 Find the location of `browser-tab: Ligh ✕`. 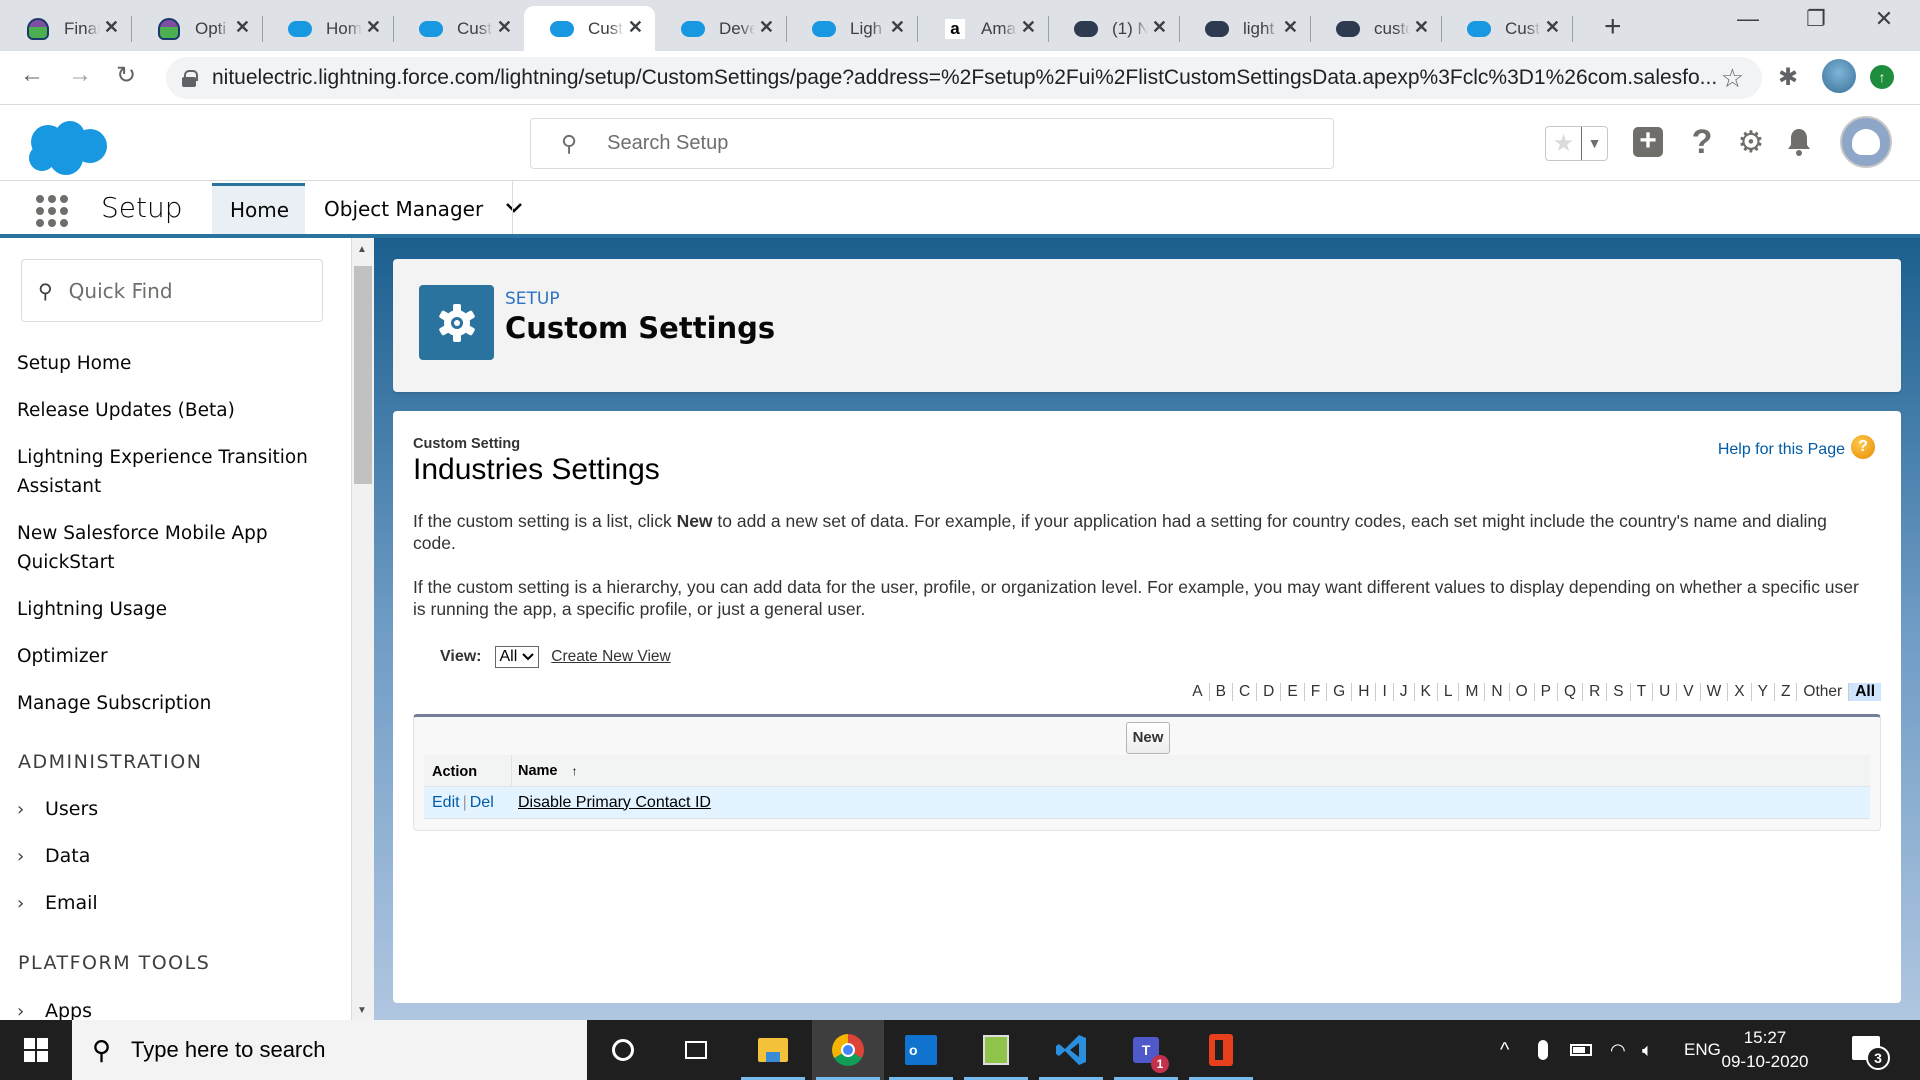

browser-tab: Ligh ✕ is located at coordinates (852, 28).